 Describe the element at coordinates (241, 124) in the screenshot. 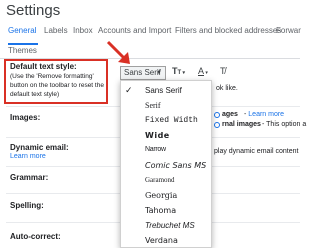

I see `images-option-2-label: rnal images` at that location.